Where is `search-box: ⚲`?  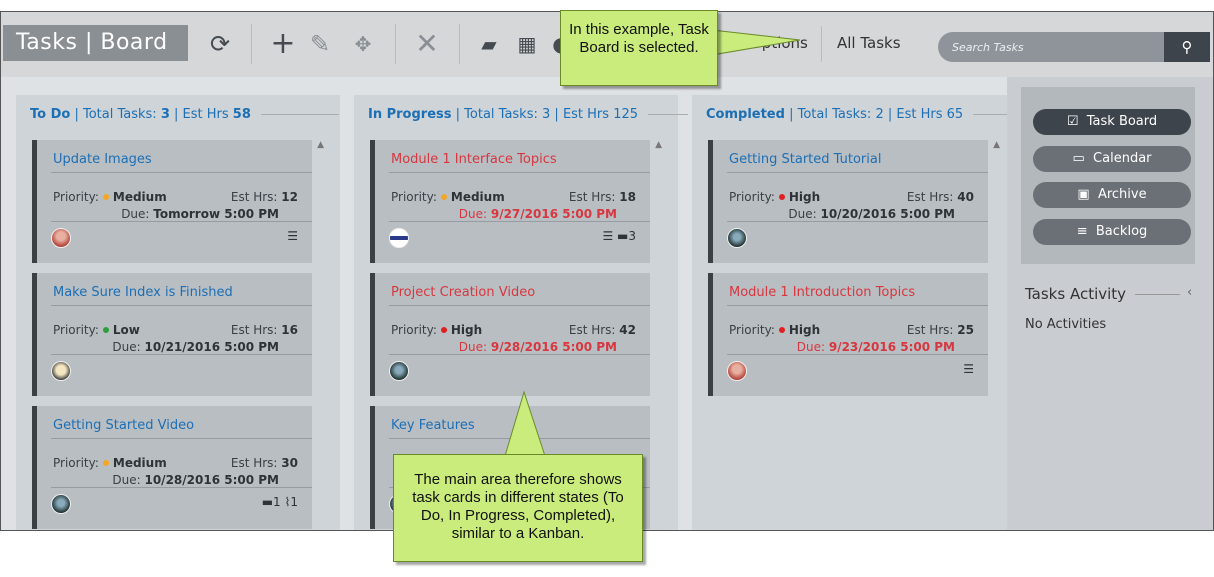 search-box: ⚲ is located at coordinates (1074, 47).